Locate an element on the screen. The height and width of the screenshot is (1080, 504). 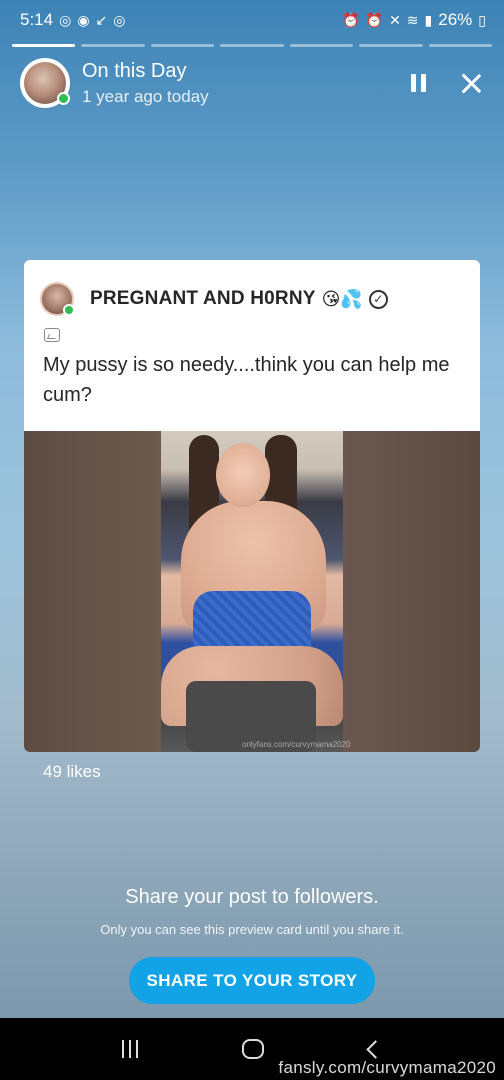
wifi-icon: ≋ is located at coordinates (412, 20).